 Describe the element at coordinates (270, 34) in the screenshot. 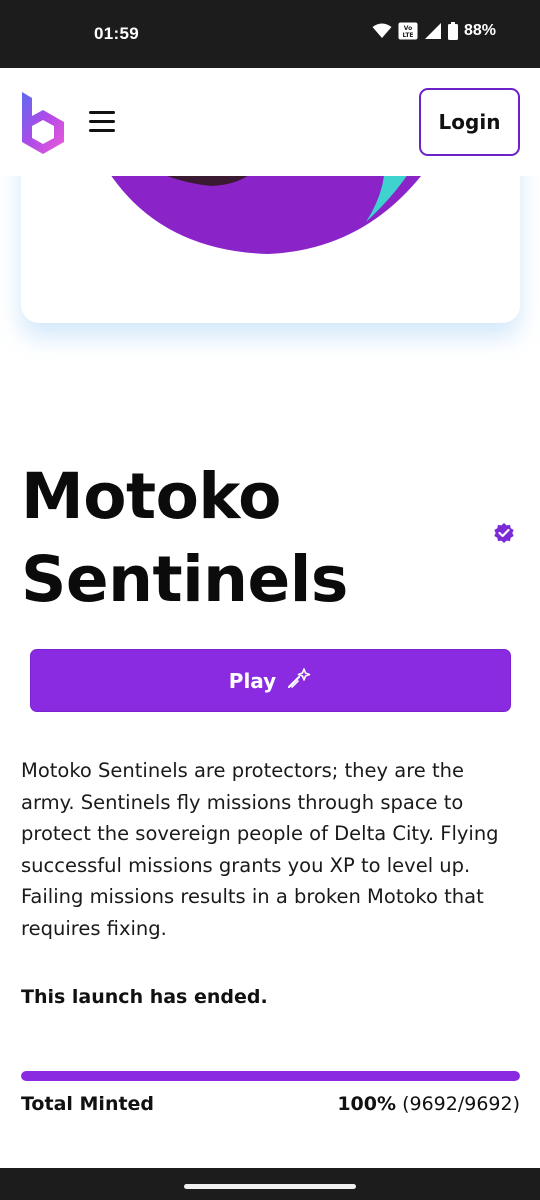

I see `status-bar: 01:59 Vo LTE 88%` at that location.